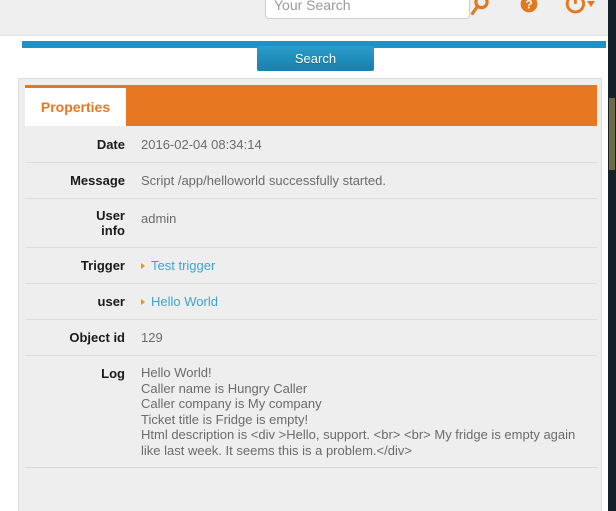  I want to click on panel-tabbar: Properties, so click(311, 105).